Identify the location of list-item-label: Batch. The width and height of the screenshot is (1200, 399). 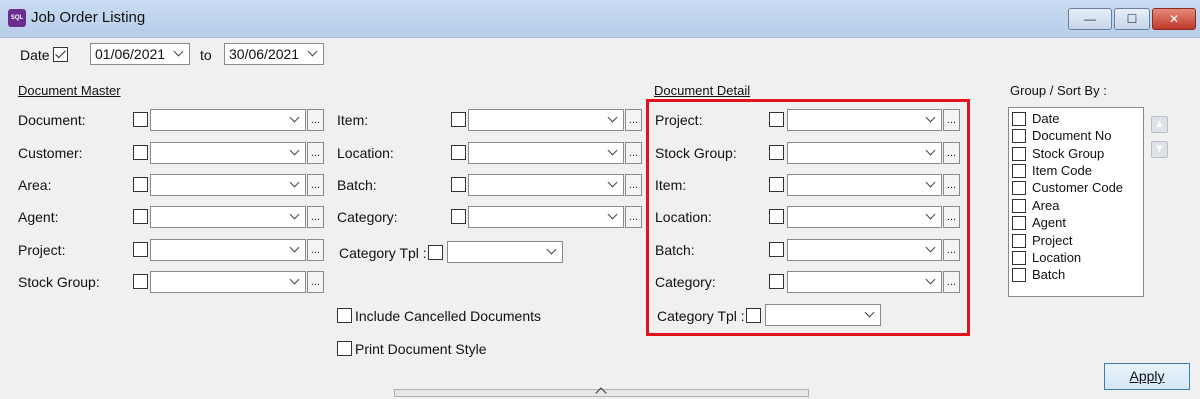
(1049, 274).